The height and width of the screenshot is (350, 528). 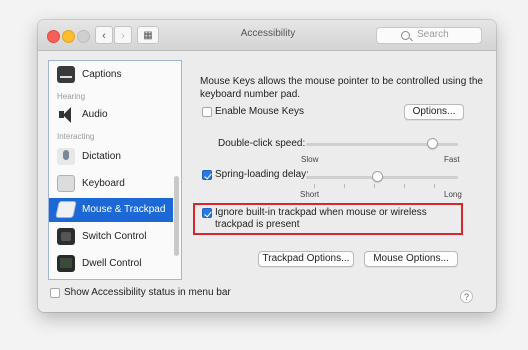 I want to click on title-bar: ‹ › ▦ Accessibility Search, so click(x=267, y=35).